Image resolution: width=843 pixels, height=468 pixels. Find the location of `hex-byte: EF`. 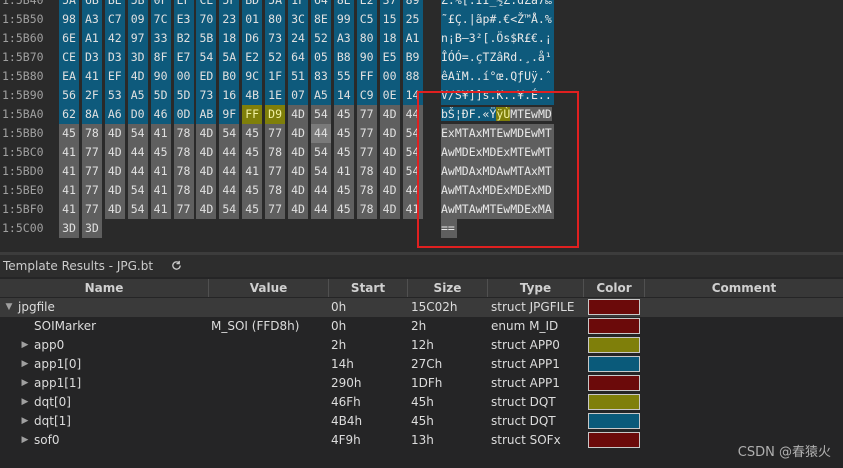

hex-byte: EF is located at coordinates (183, 5).